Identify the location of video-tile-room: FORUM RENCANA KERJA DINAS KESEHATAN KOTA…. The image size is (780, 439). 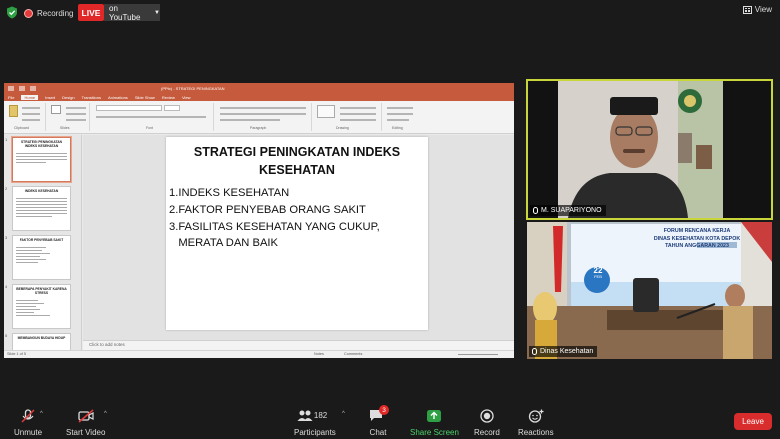
(649, 290).